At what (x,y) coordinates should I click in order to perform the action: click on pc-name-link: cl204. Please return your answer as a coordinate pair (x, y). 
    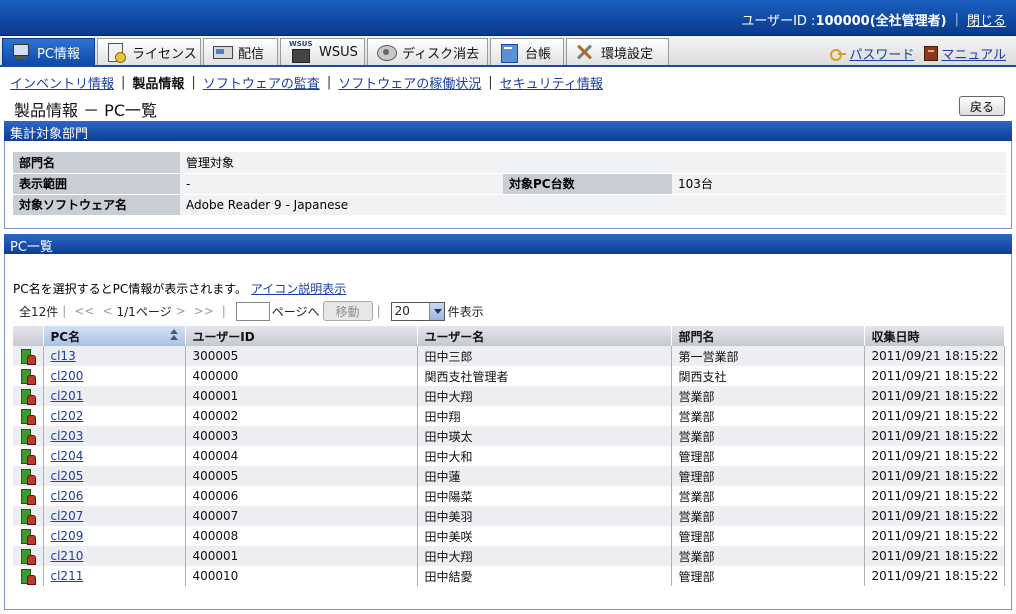
    Looking at the image, I should click on (67, 456).